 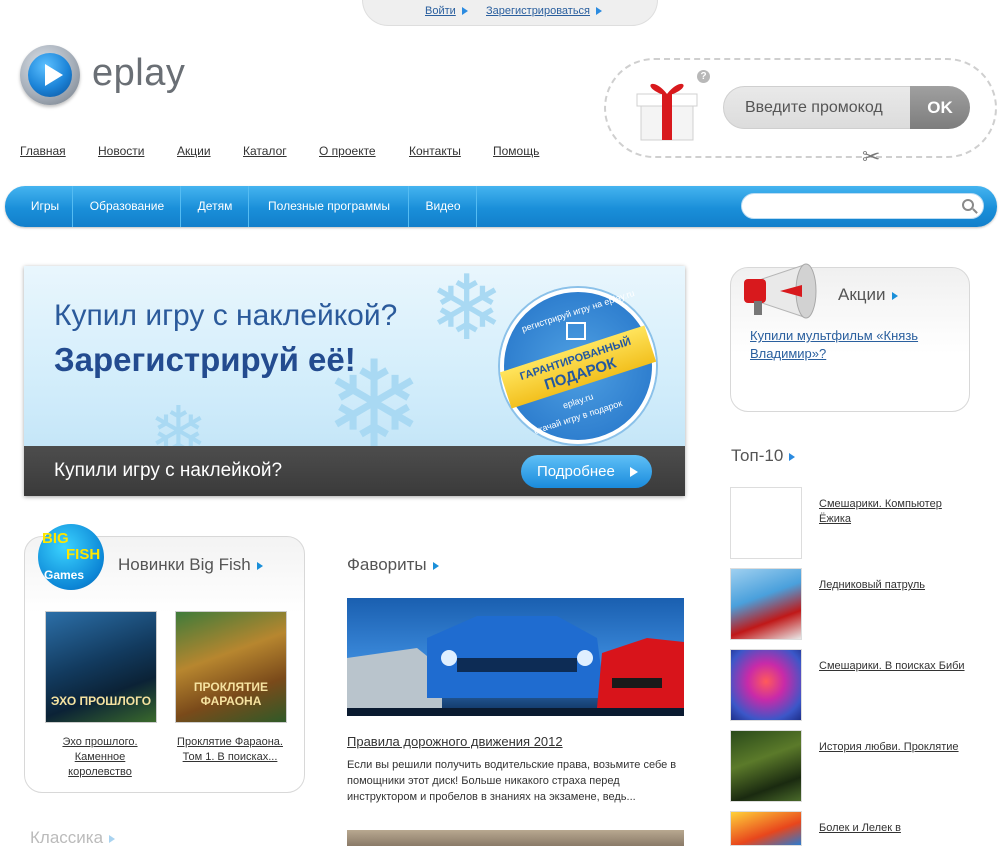 What do you see at coordinates (73, 837) in the screenshot?
I see `classic-title: Классика` at bounding box center [73, 837].